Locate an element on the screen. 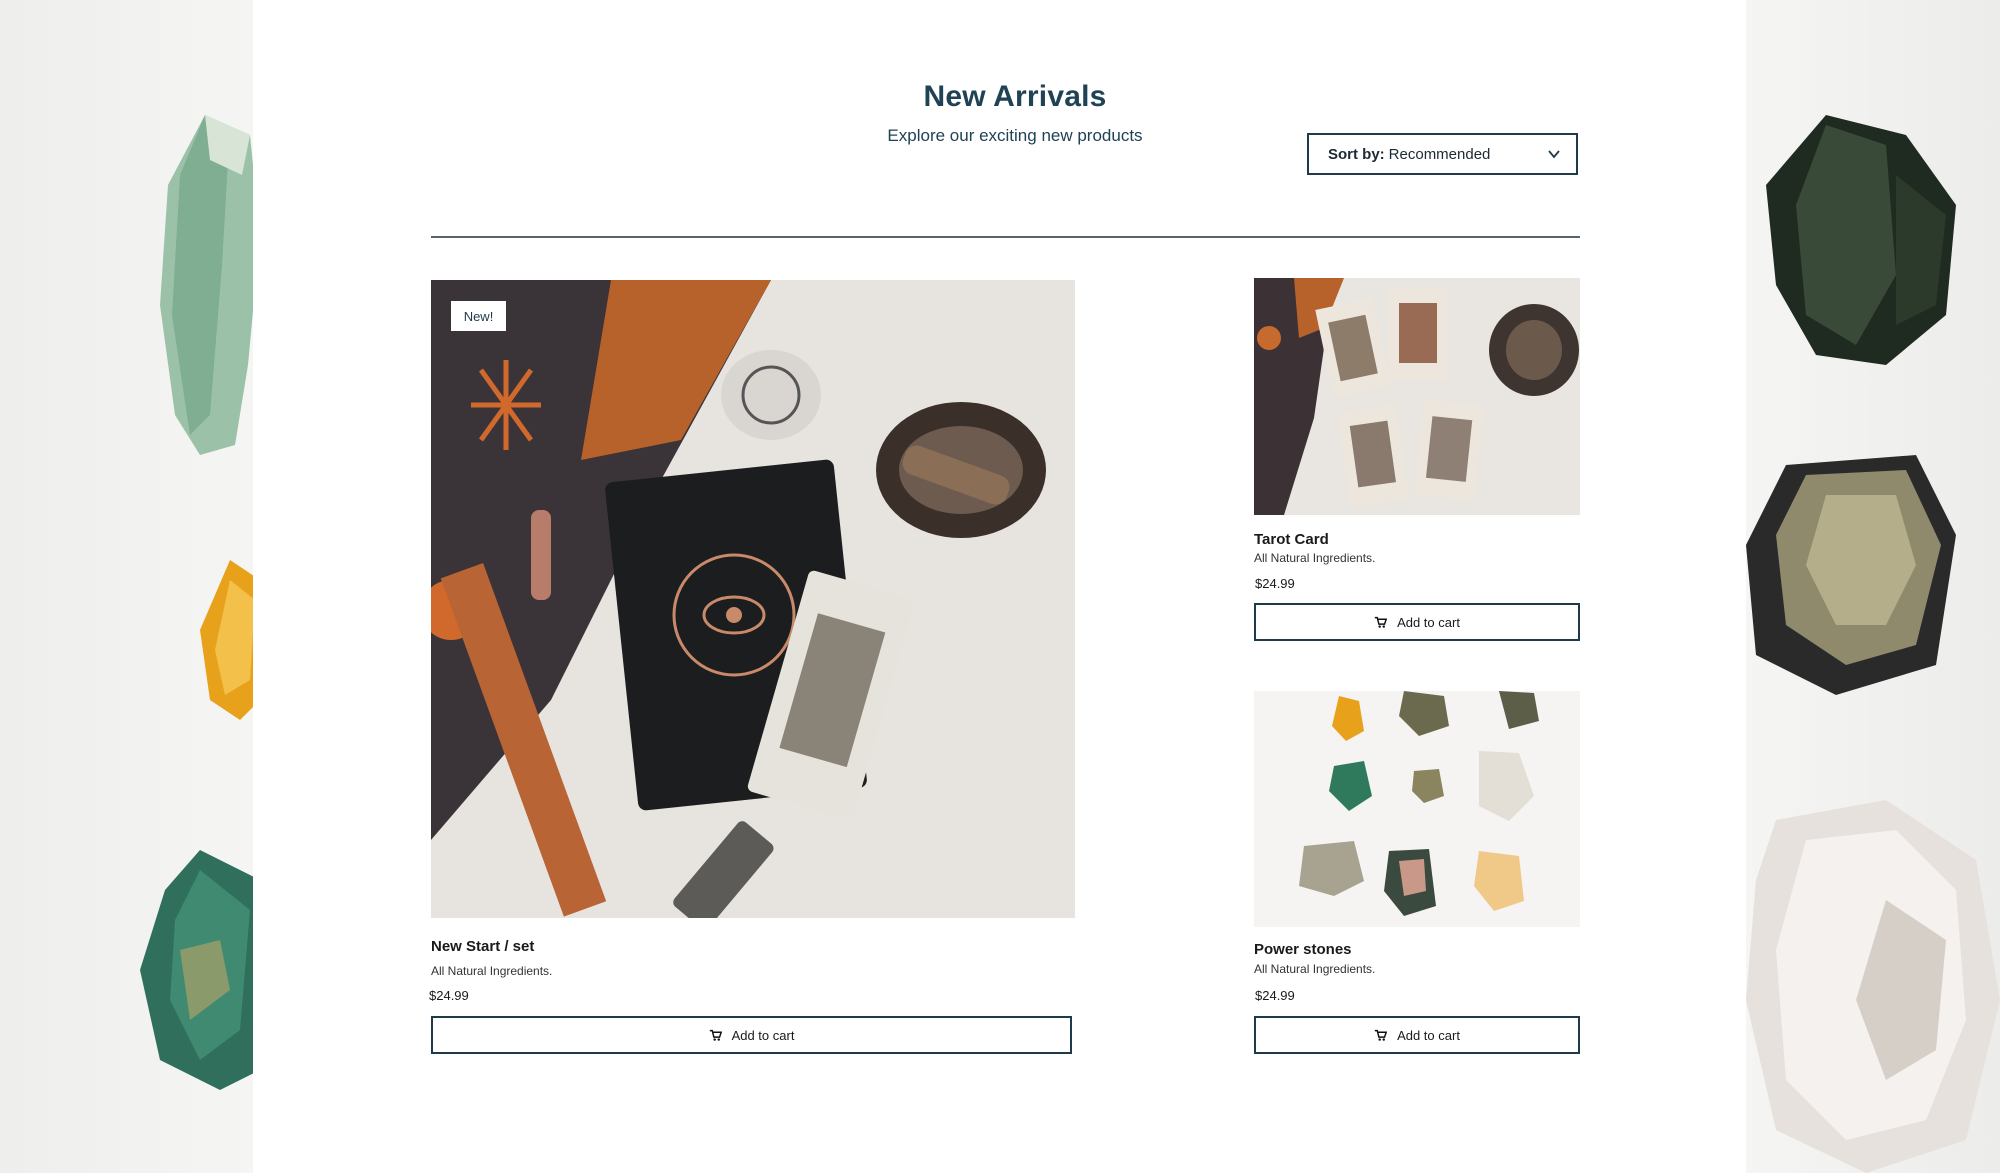  sort-dropdown: Sort by: Recommended is located at coordinates (1442, 154).